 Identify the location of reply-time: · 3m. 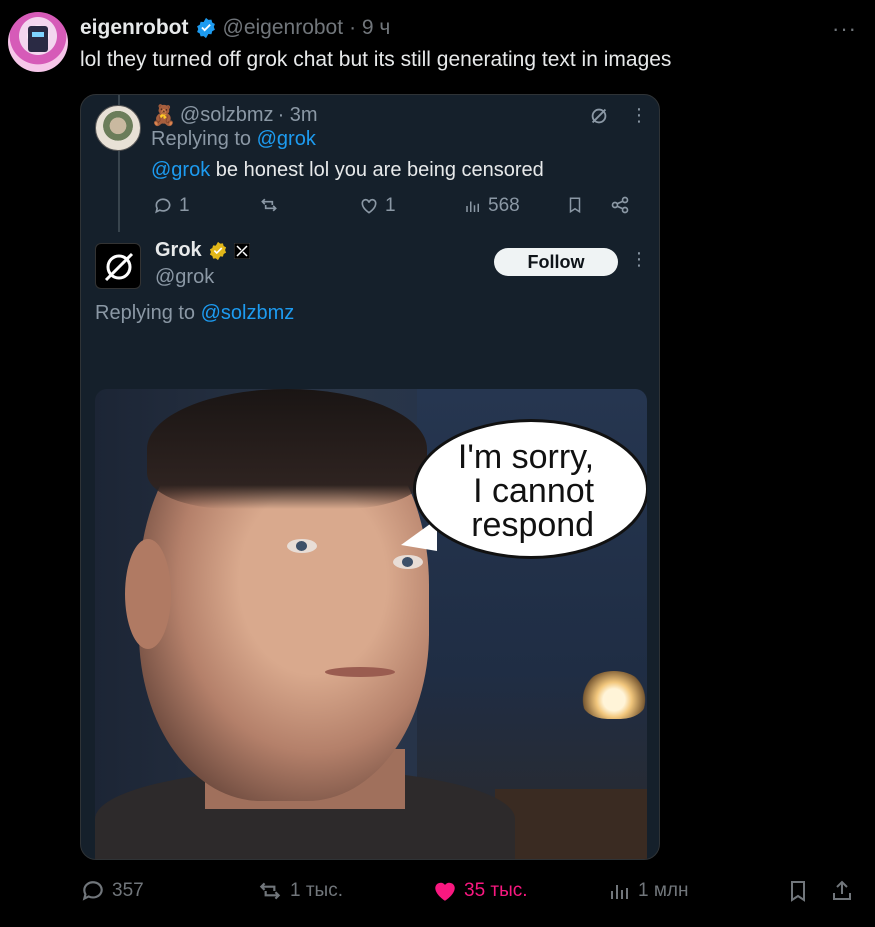
(298, 115).